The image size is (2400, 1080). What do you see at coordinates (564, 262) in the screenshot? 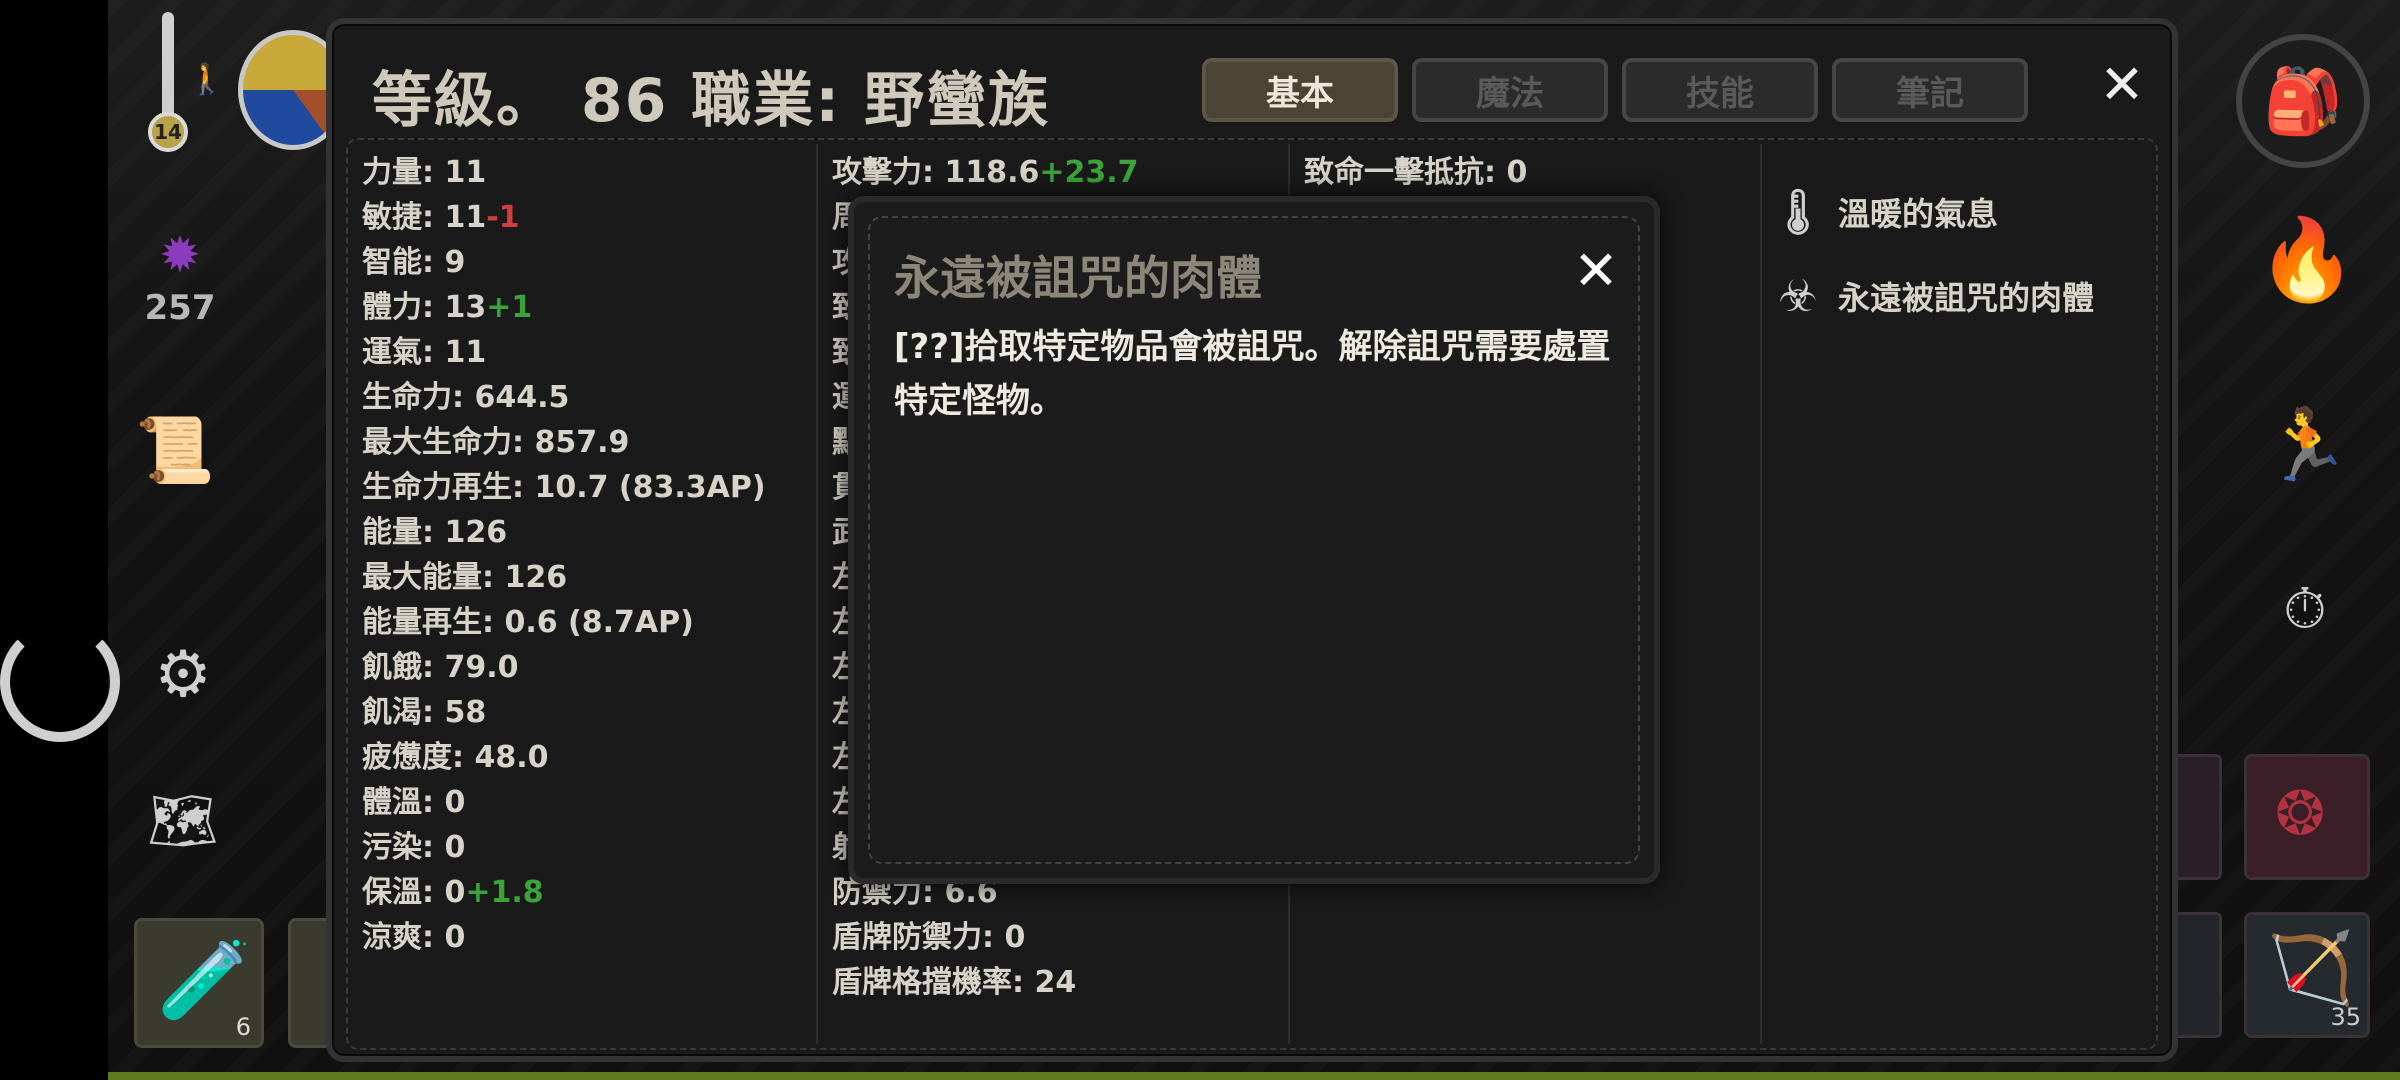
I see `stat-row: 智能: 9` at bounding box center [564, 262].